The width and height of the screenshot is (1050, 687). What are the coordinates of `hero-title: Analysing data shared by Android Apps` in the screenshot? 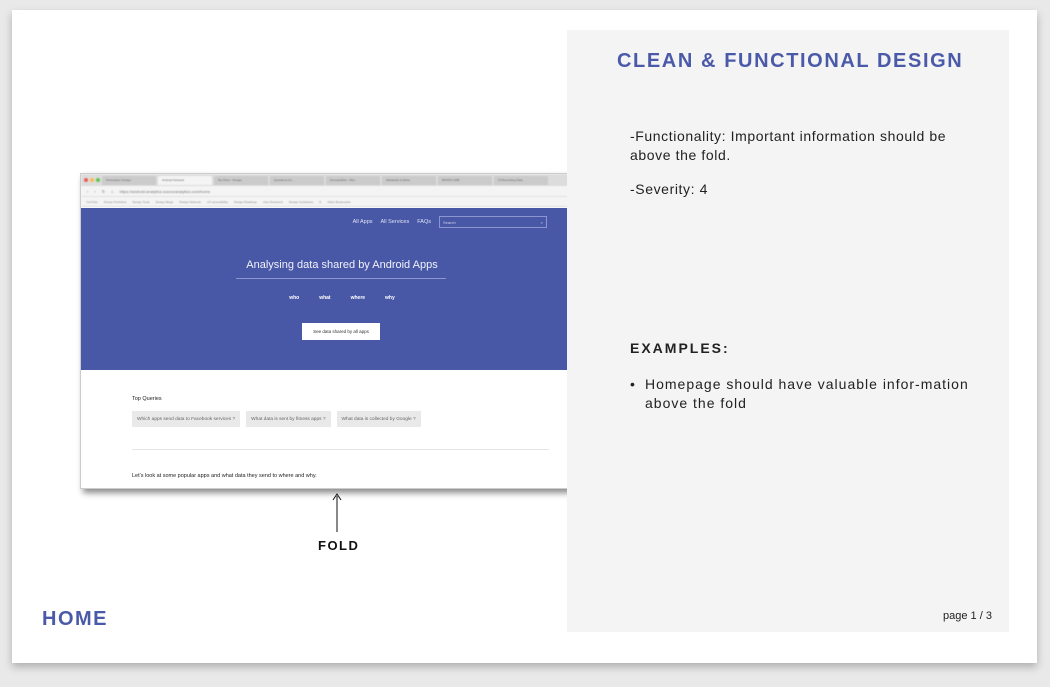 It's located at (342, 265).